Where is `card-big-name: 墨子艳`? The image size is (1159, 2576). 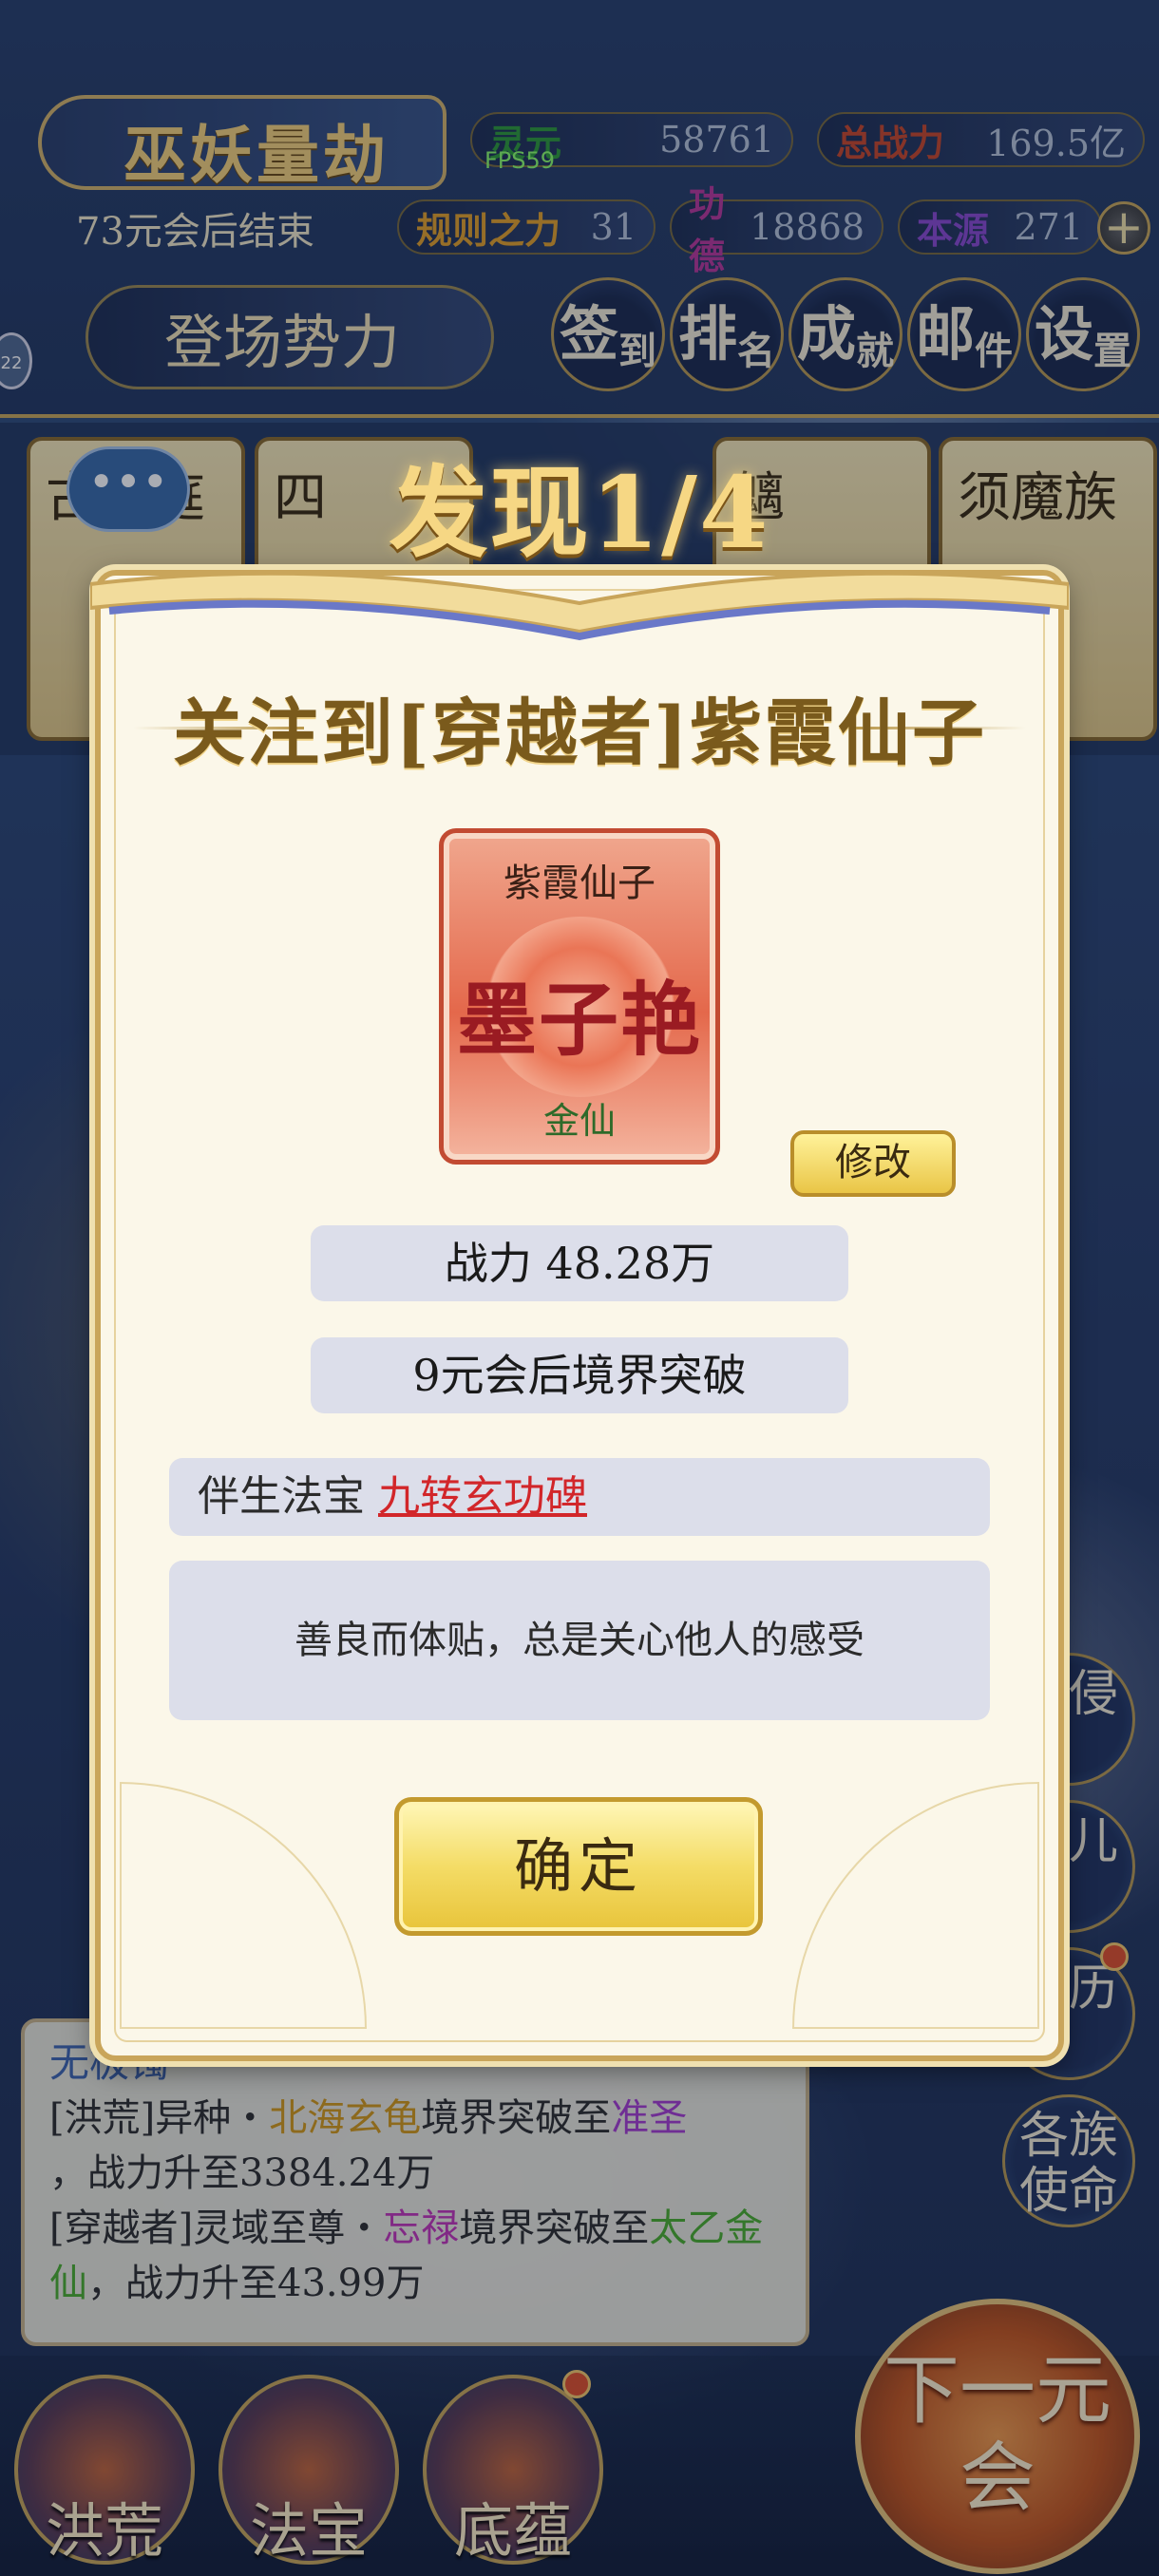 card-big-name: 墨子艳 is located at coordinates (579, 1020).